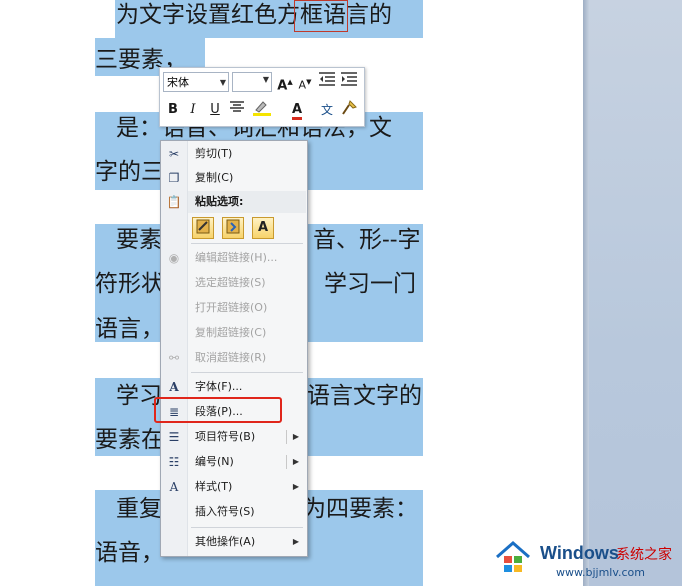  Describe the element at coordinates (254, 16) in the screenshot. I see `document-text-line: 为文字设置红色方框语言的` at that location.